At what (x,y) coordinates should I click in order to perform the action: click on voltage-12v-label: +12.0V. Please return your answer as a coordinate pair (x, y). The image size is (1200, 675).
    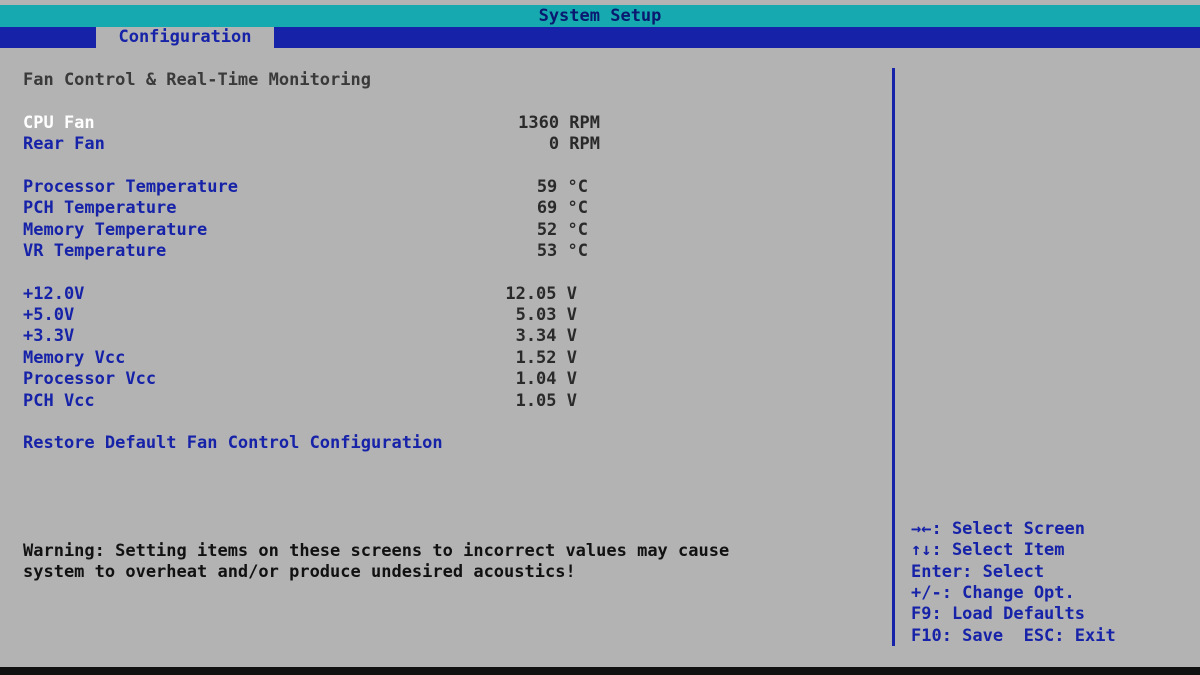
    Looking at the image, I should click on (53, 294).